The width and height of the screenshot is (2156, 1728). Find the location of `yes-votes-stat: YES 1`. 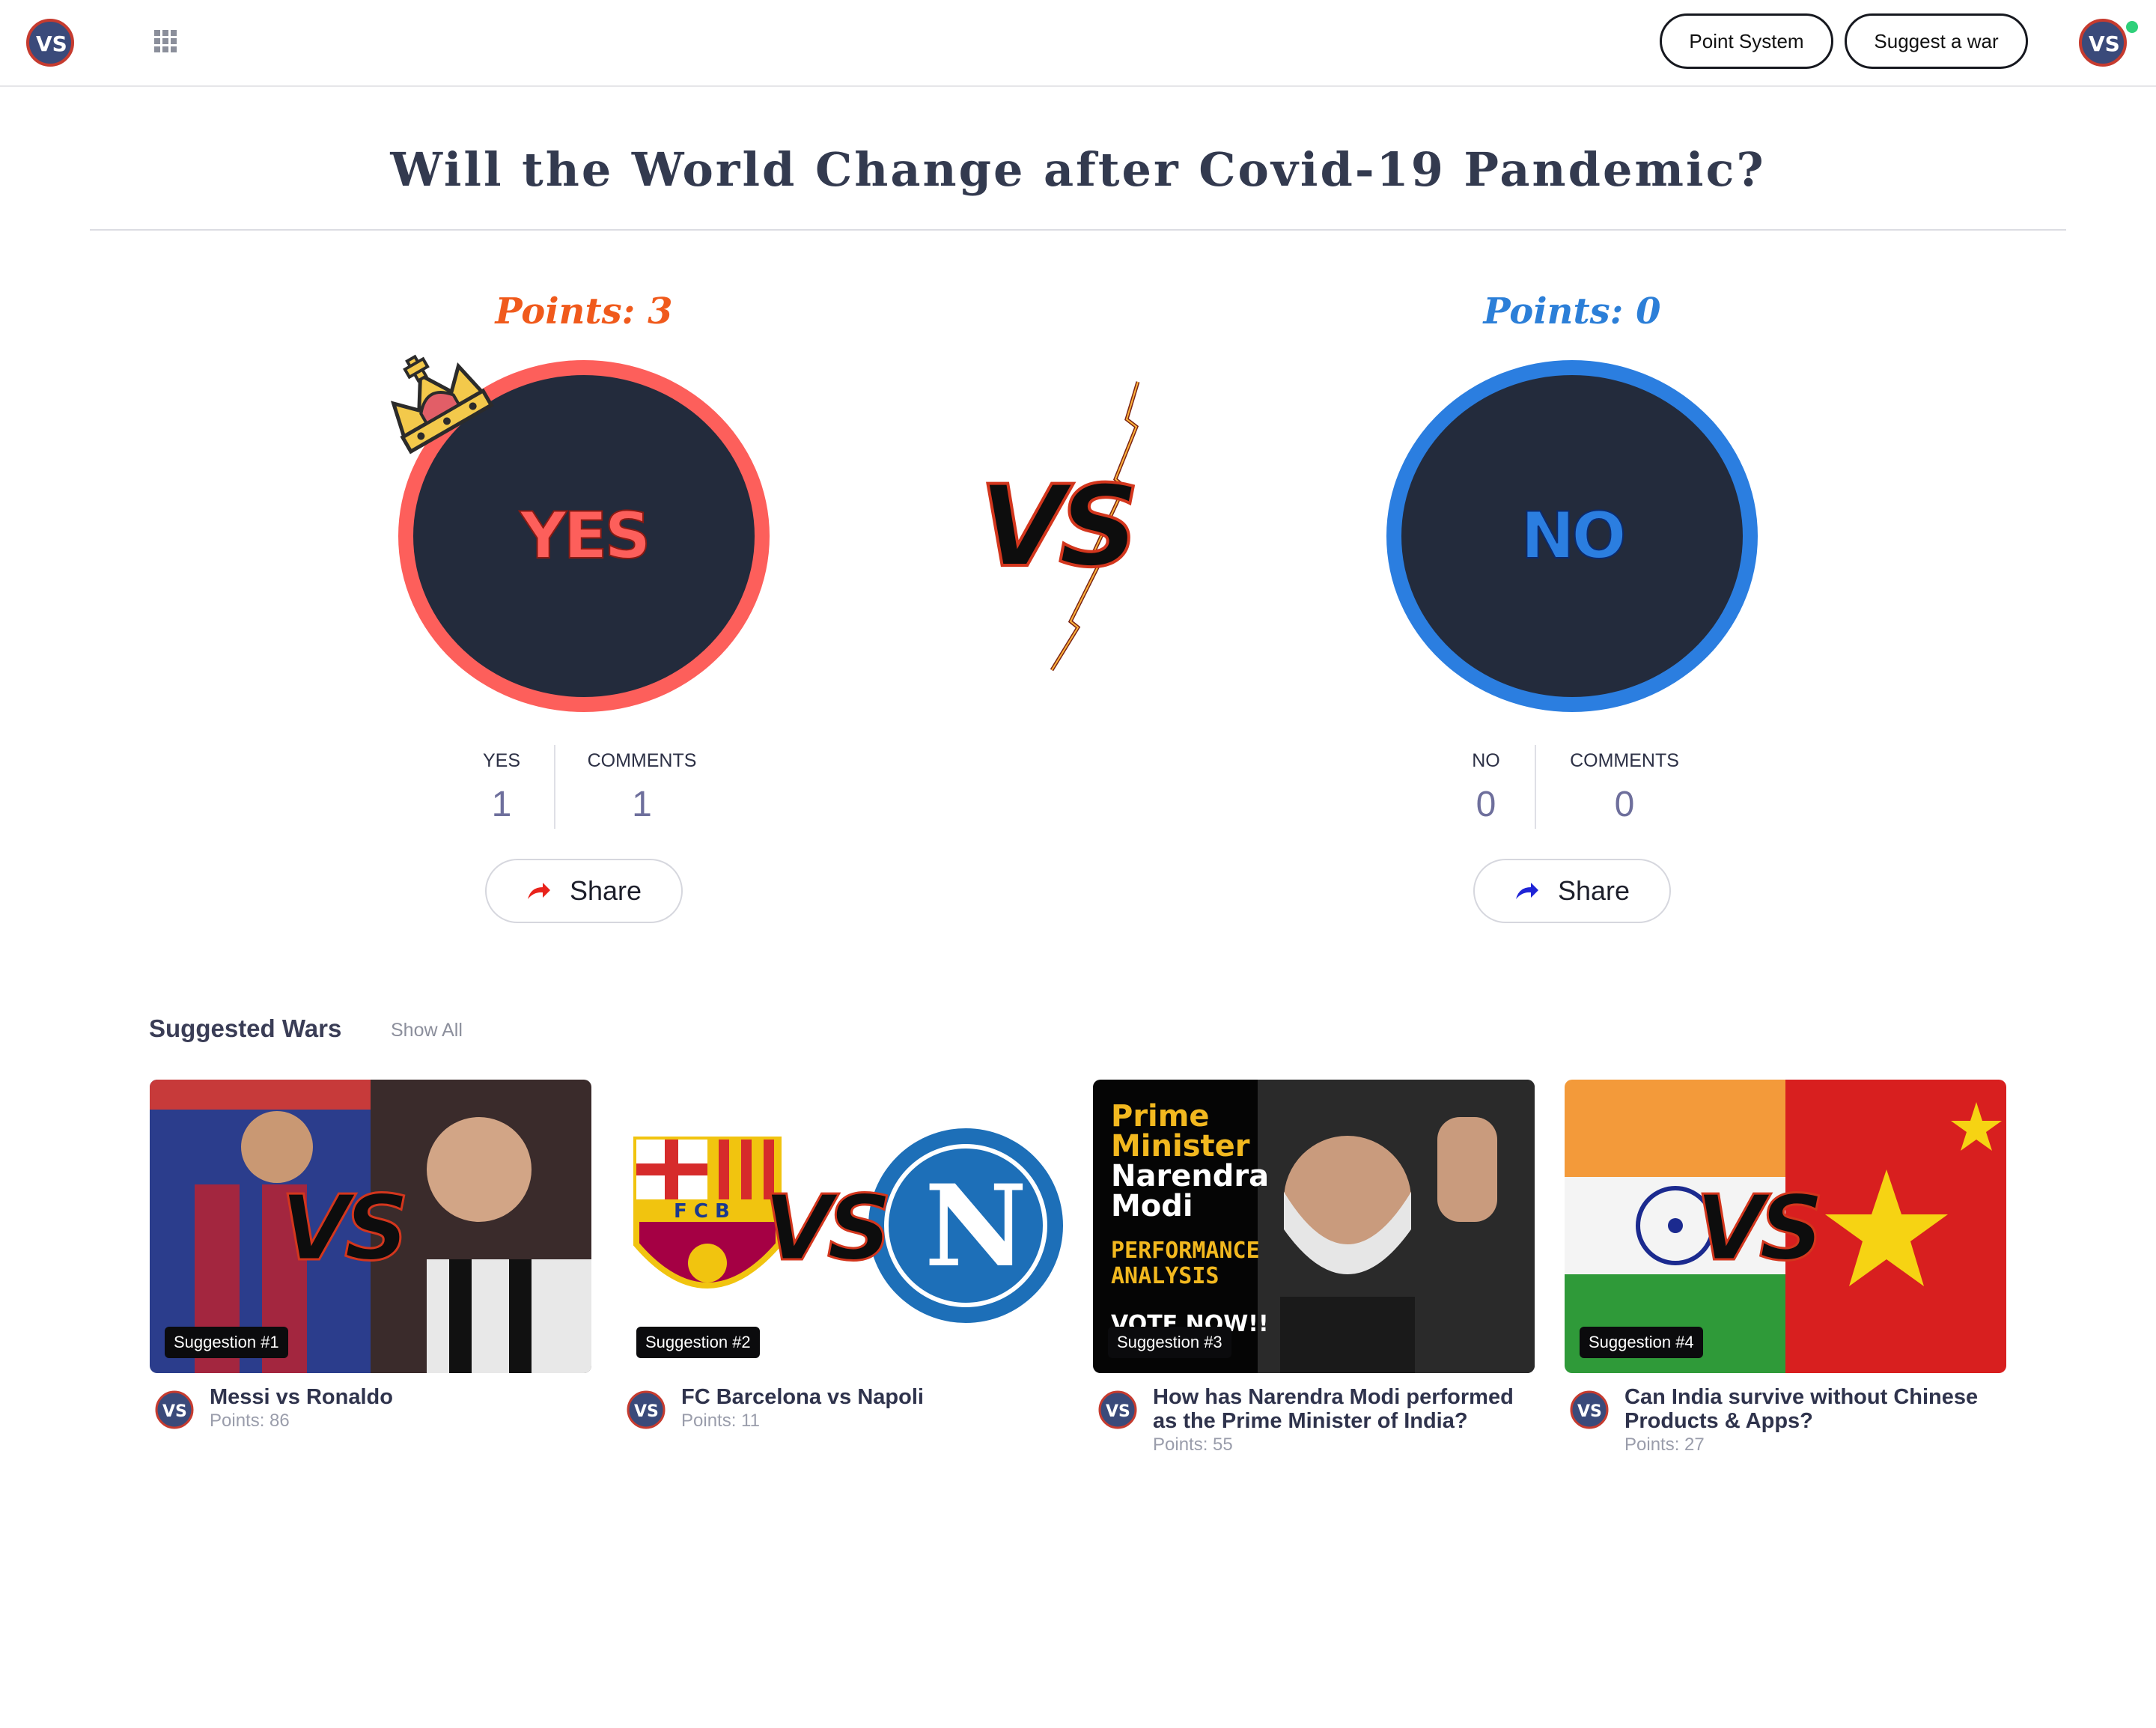

yes-votes-stat: YES 1 is located at coordinates (501, 788).